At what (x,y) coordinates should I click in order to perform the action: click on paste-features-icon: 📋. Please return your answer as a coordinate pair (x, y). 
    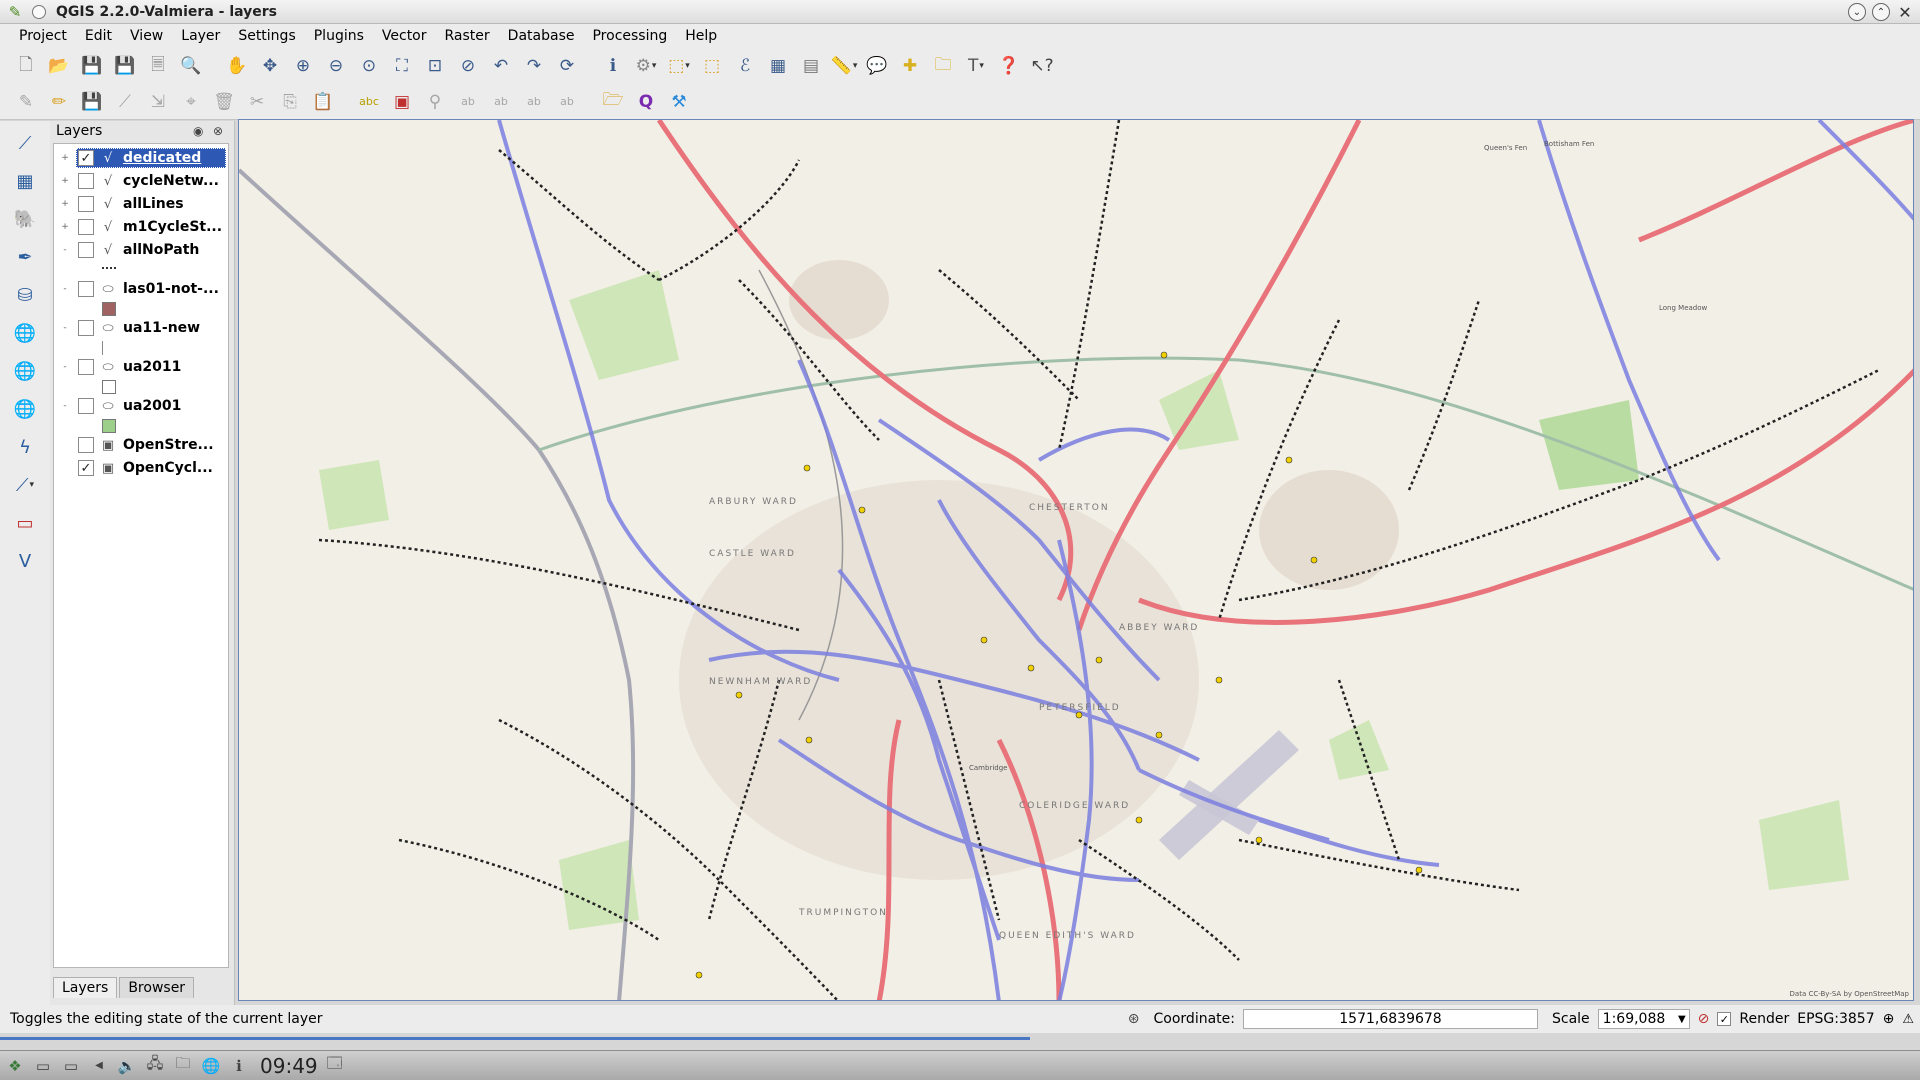
    Looking at the image, I should click on (323, 102).